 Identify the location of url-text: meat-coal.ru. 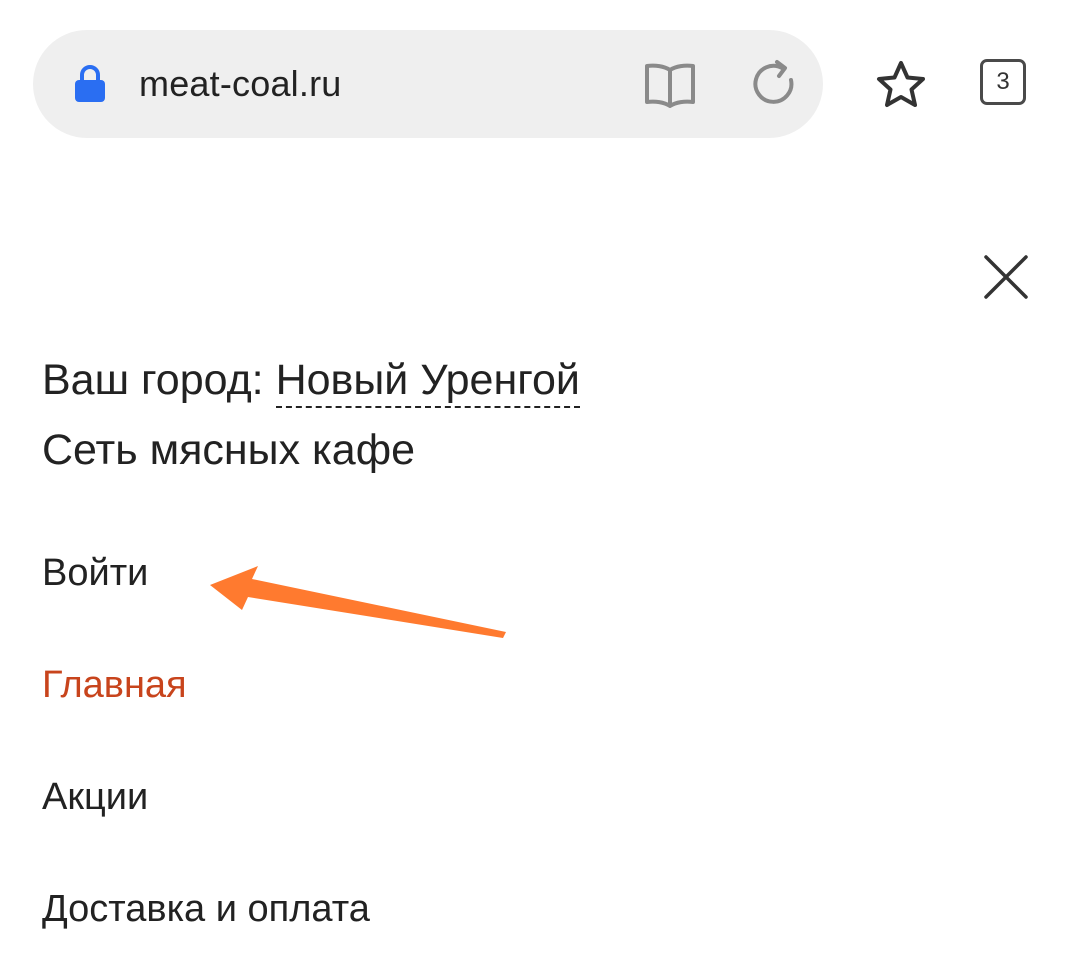
(240, 84).